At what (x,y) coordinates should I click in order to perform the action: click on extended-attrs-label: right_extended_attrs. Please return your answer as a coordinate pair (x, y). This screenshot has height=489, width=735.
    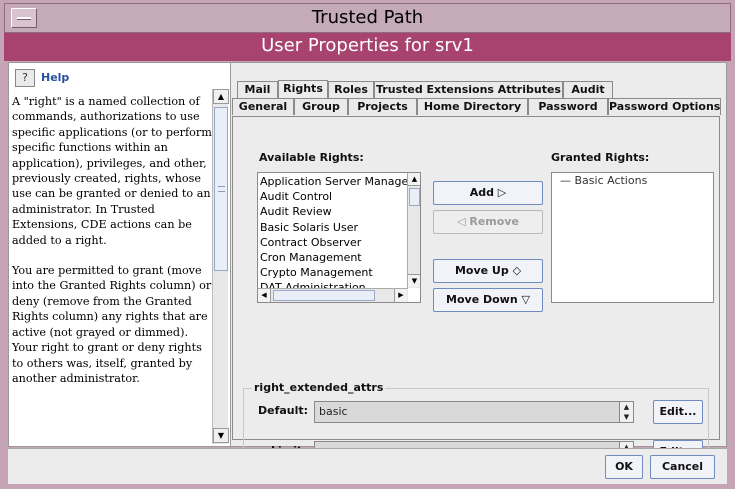
    Looking at the image, I should click on (319, 387).